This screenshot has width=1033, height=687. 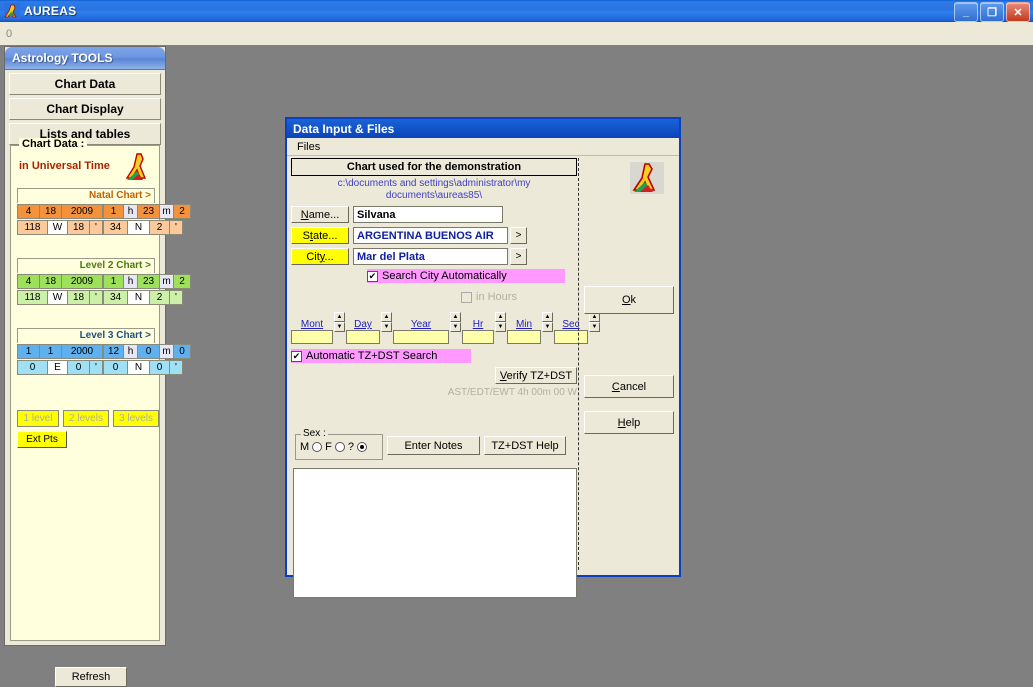 What do you see at coordinates (33, 227) in the screenshot?
I see `chart-longitude-cell: 118` at bounding box center [33, 227].